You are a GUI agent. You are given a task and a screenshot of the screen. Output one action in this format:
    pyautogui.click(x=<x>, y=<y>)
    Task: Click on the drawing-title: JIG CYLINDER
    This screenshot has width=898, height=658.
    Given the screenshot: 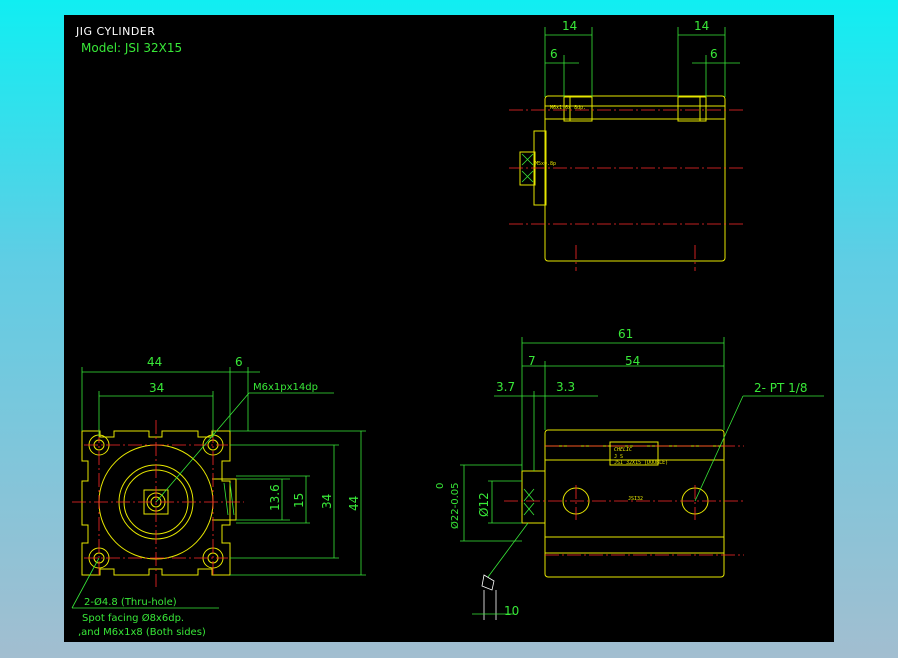 What is the action you would take?
    pyautogui.click(x=115, y=31)
    